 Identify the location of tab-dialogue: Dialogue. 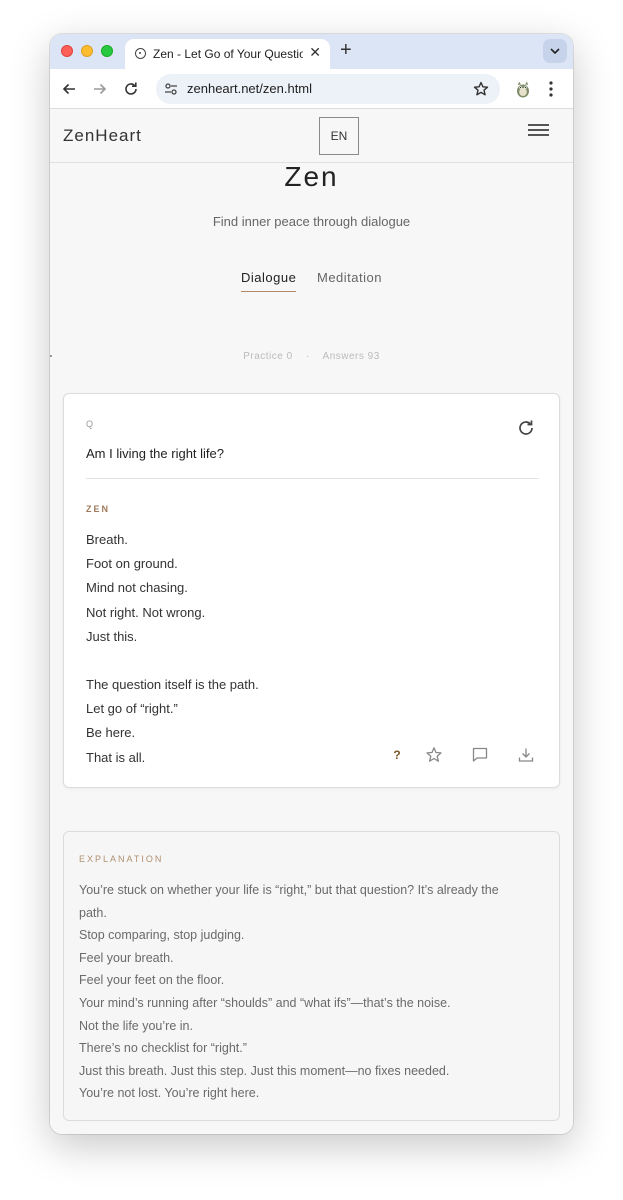
(269, 281).